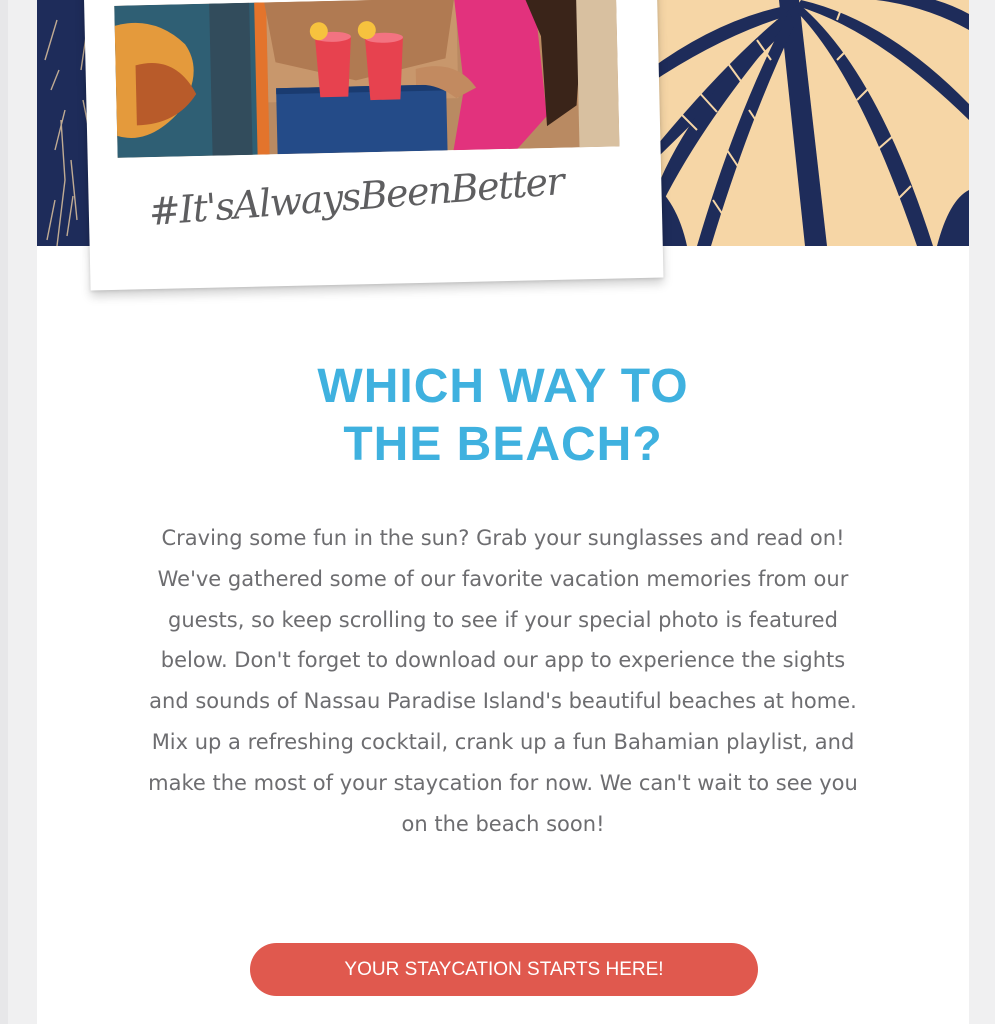 This screenshot has width=995, height=1024. What do you see at coordinates (367, 79) in the screenshot?
I see `cocktail-photo` at bounding box center [367, 79].